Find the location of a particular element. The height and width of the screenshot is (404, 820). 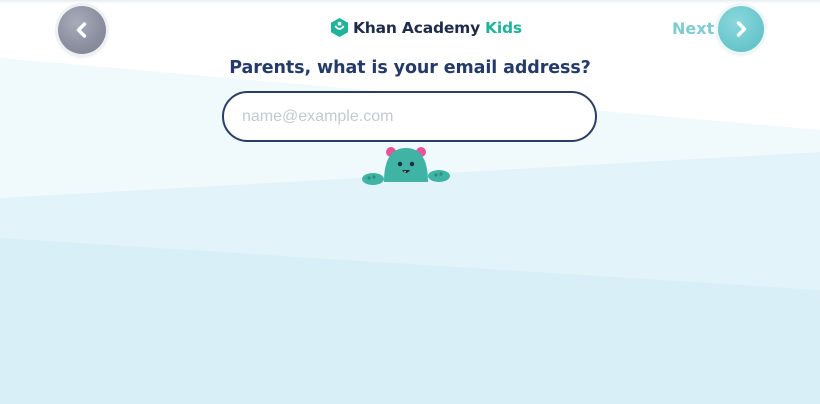

logo-kids-text: Kids is located at coordinates (503, 27).